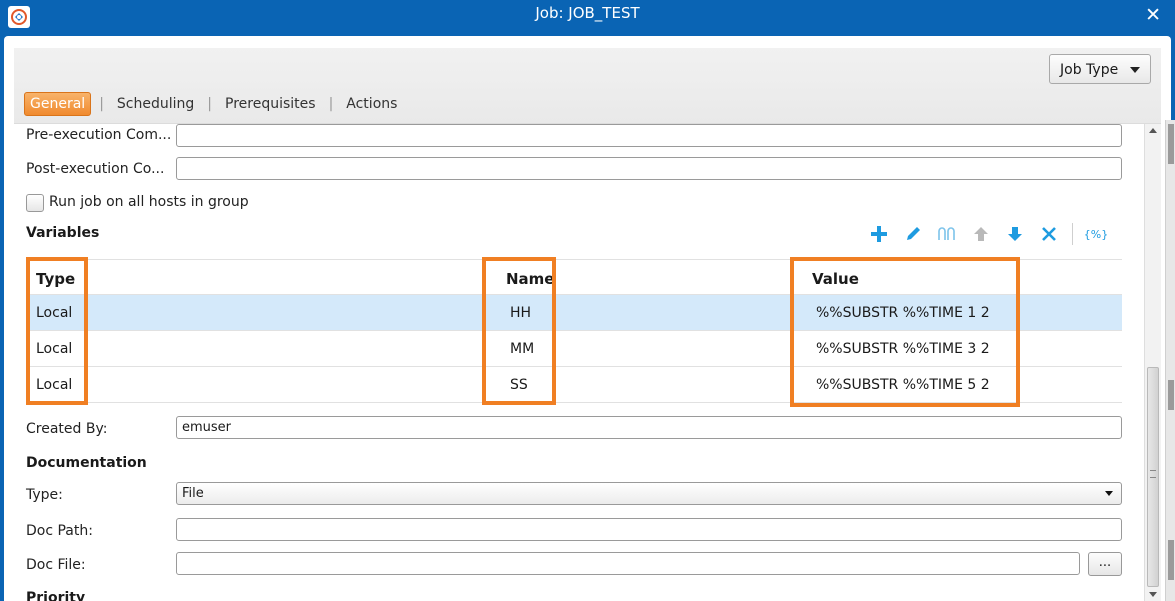 This screenshot has width=1175, height=601. Describe the element at coordinates (44, 495) in the screenshot. I see `doc-type-label: Type:` at that location.